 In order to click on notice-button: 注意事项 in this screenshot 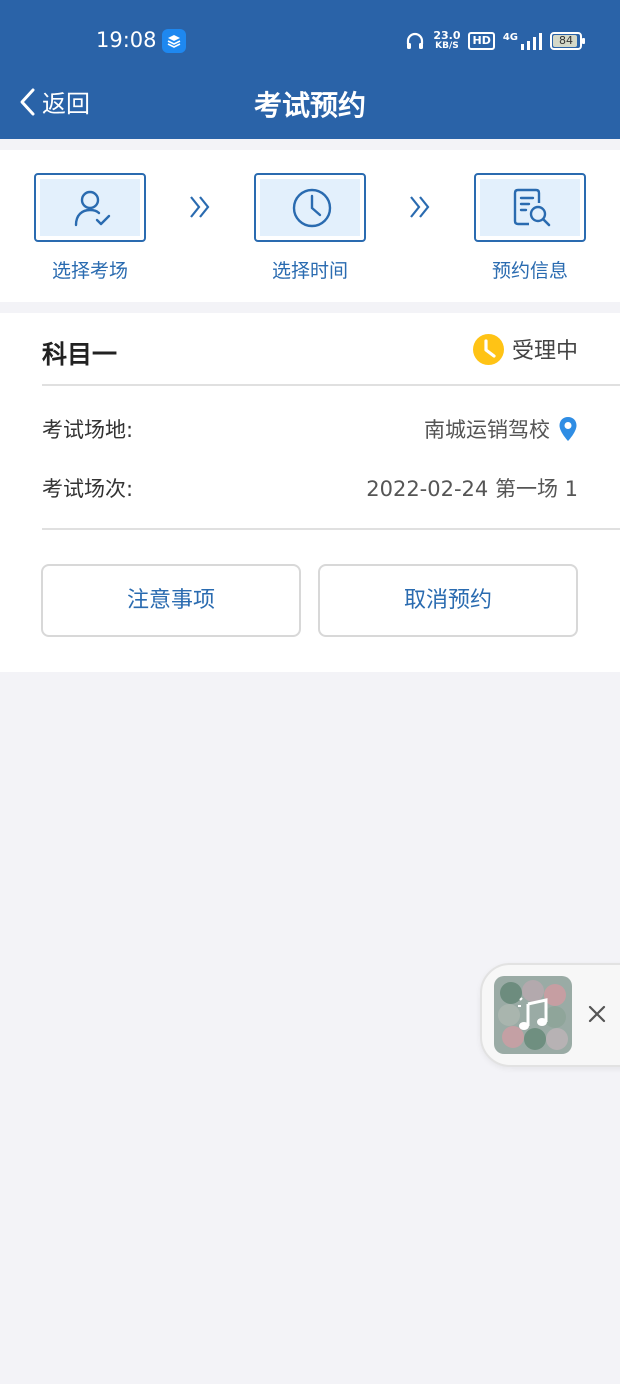, I will do `click(171, 600)`.